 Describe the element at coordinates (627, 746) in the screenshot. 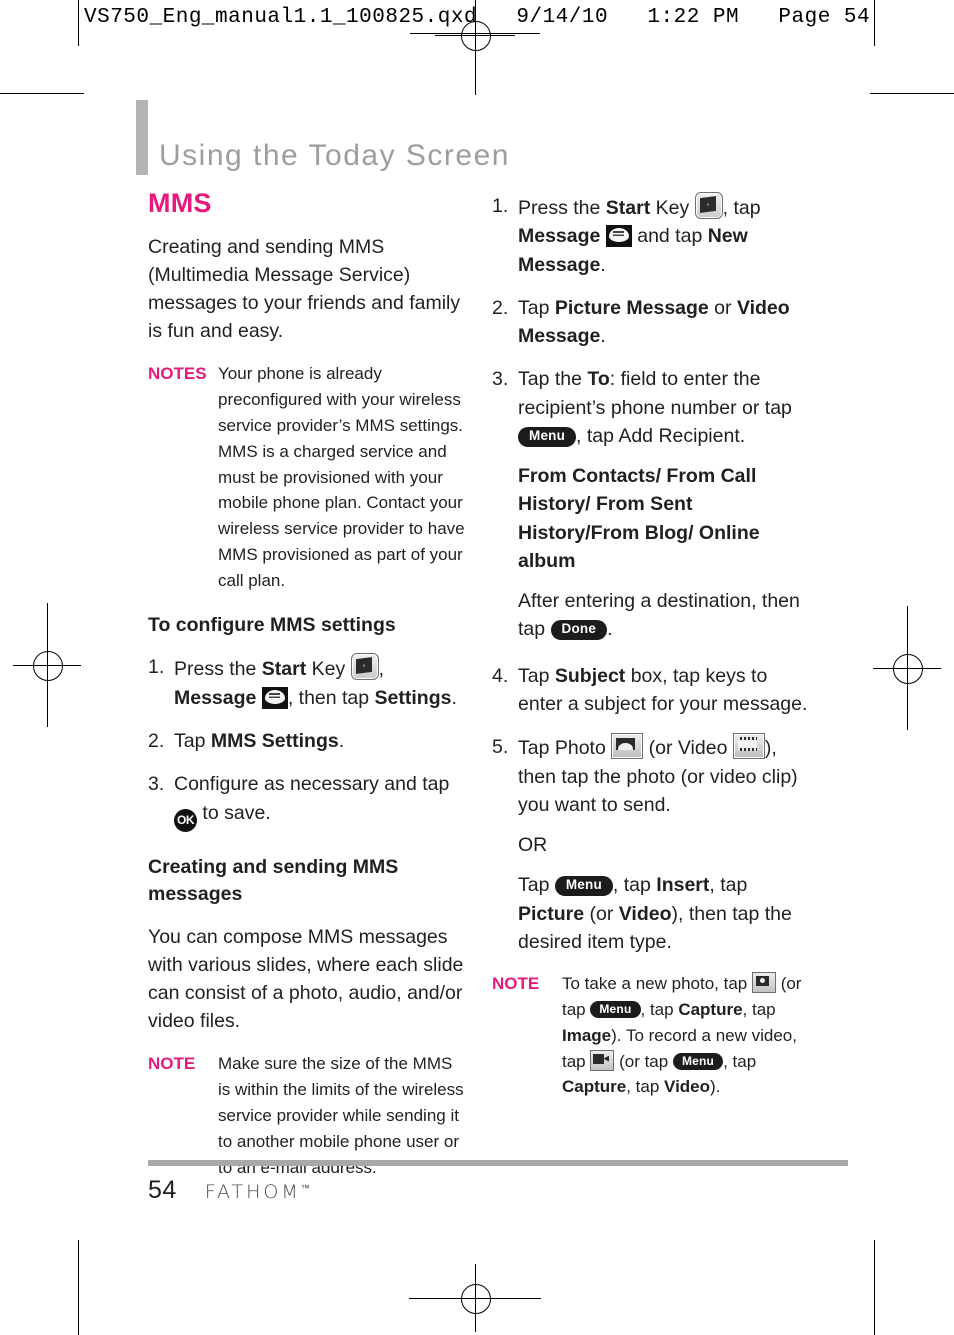

I see `photo-icon` at that location.